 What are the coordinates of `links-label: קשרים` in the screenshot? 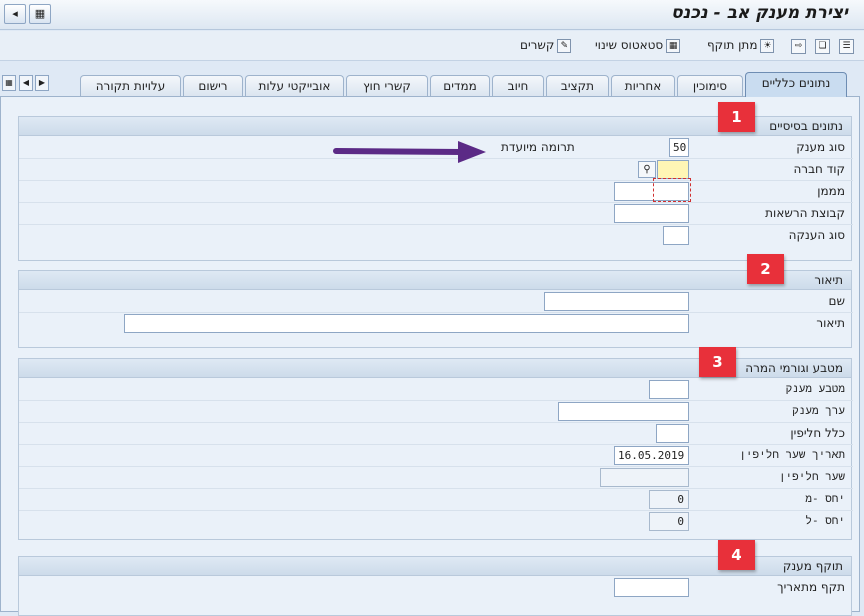 It's located at (537, 45).